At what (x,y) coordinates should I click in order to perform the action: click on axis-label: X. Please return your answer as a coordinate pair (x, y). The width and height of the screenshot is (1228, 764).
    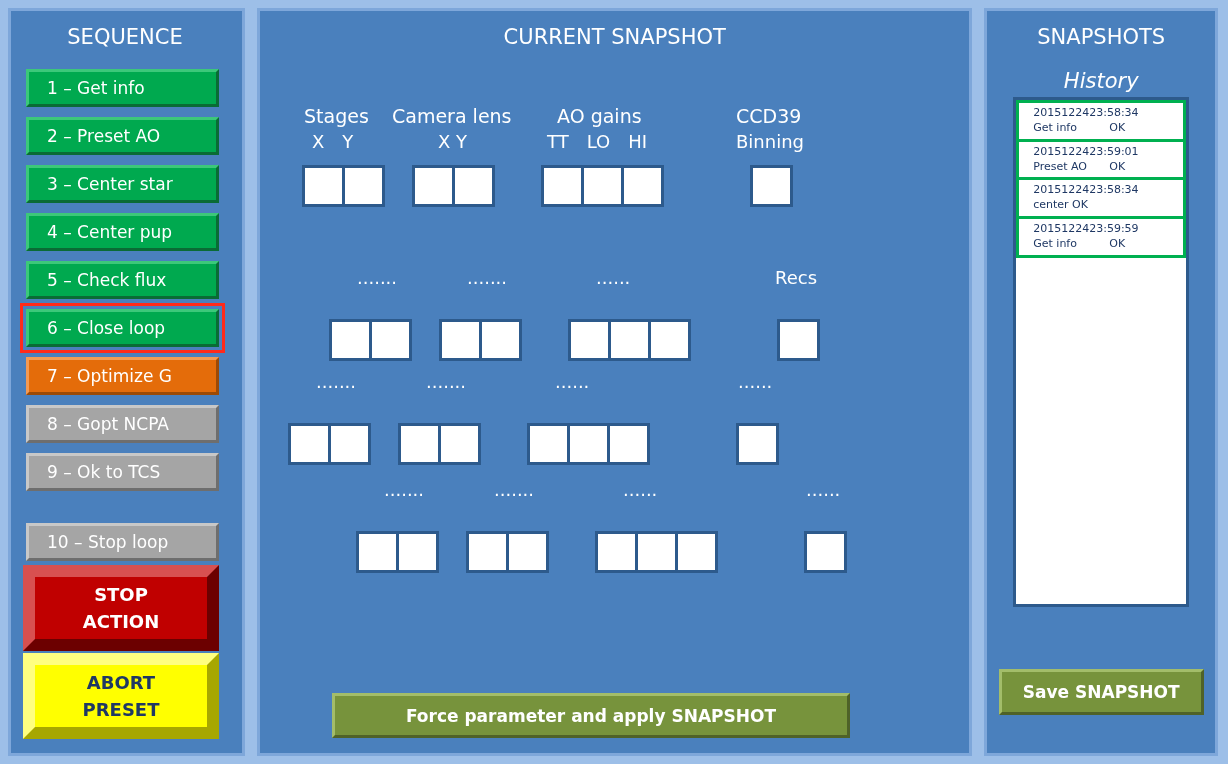
    Looking at the image, I should click on (318, 142).